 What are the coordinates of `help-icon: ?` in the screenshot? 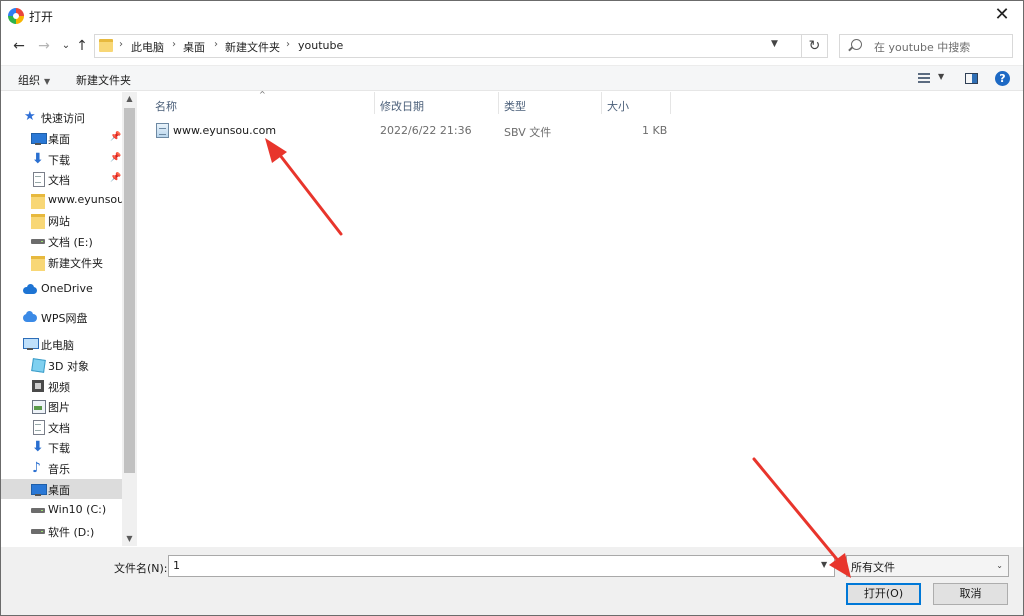 It's located at (1002, 78).